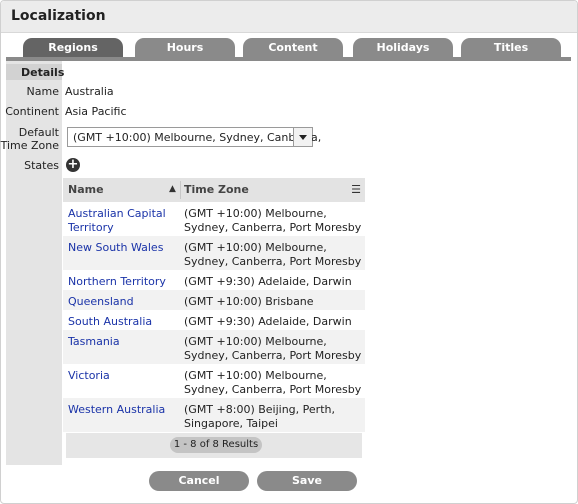 The image size is (578, 504). Describe the element at coordinates (293, 48) in the screenshot. I see `tab-content: Content` at that location.